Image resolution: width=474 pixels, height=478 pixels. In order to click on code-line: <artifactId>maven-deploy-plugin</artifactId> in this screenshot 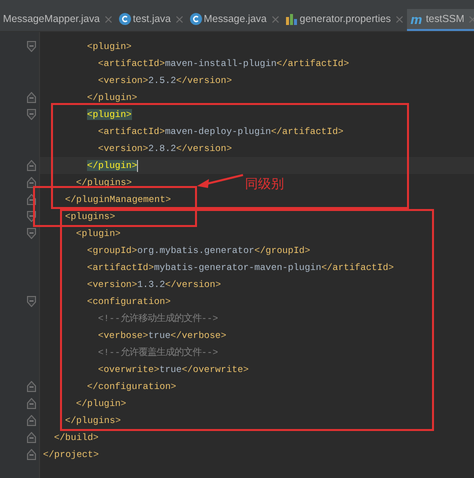, I will do `click(221, 131)`.